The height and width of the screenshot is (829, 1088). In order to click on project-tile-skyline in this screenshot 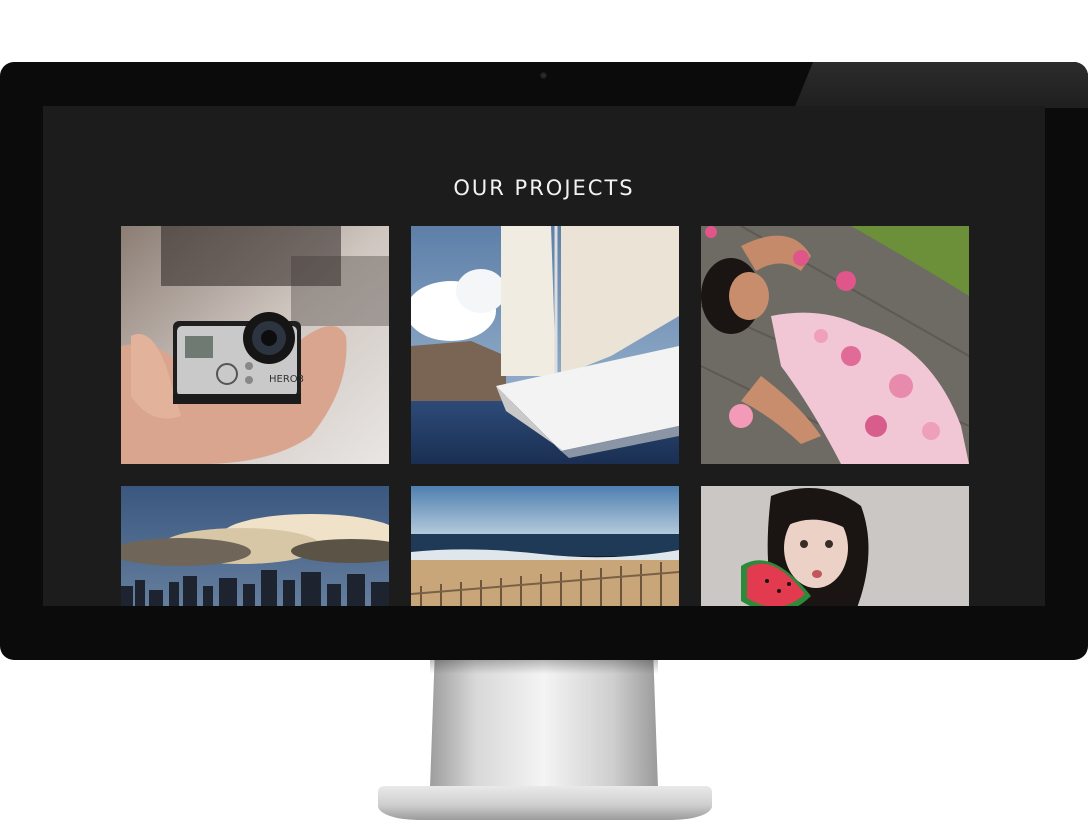, I will do `click(255, 546)`.